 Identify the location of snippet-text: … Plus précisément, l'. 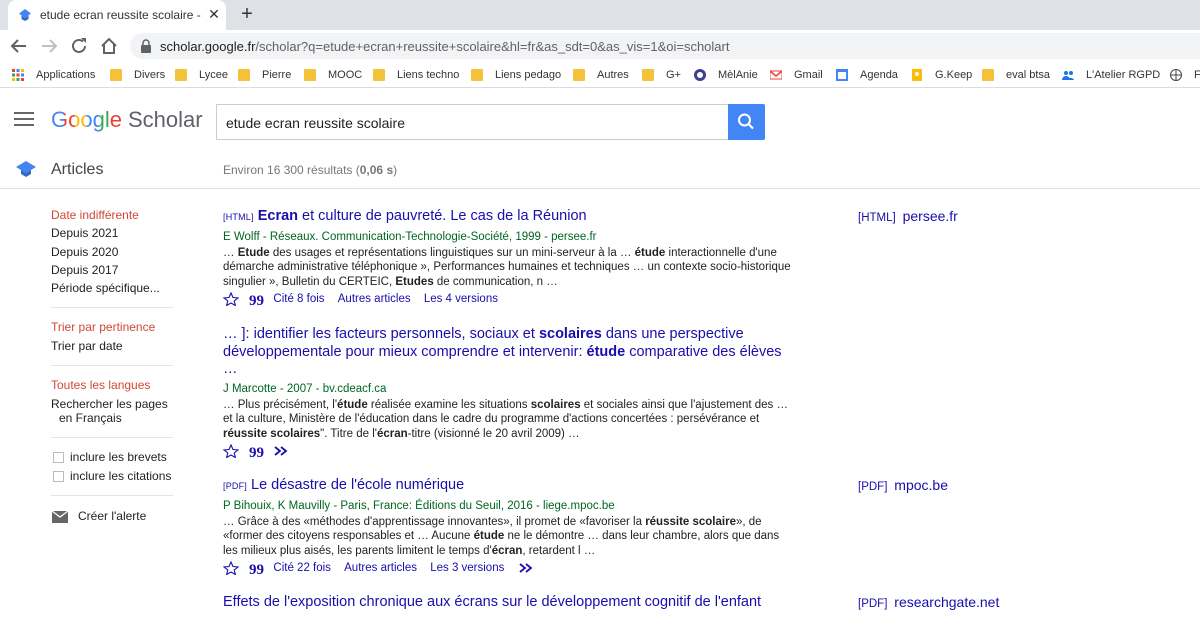
(280, 404).